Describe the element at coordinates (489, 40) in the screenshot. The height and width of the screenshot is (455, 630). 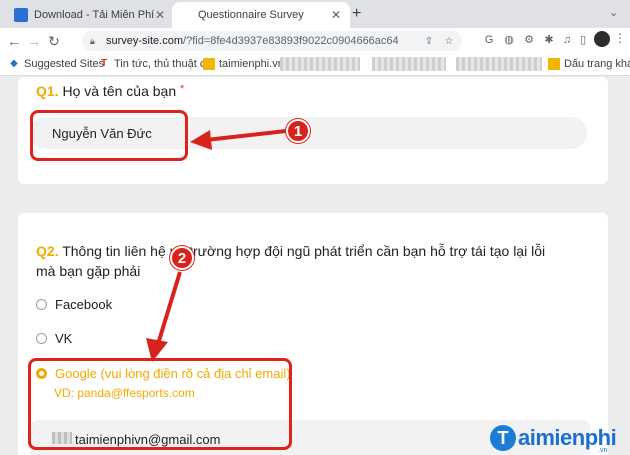
I see `translate-extension-icon: G` at that location.